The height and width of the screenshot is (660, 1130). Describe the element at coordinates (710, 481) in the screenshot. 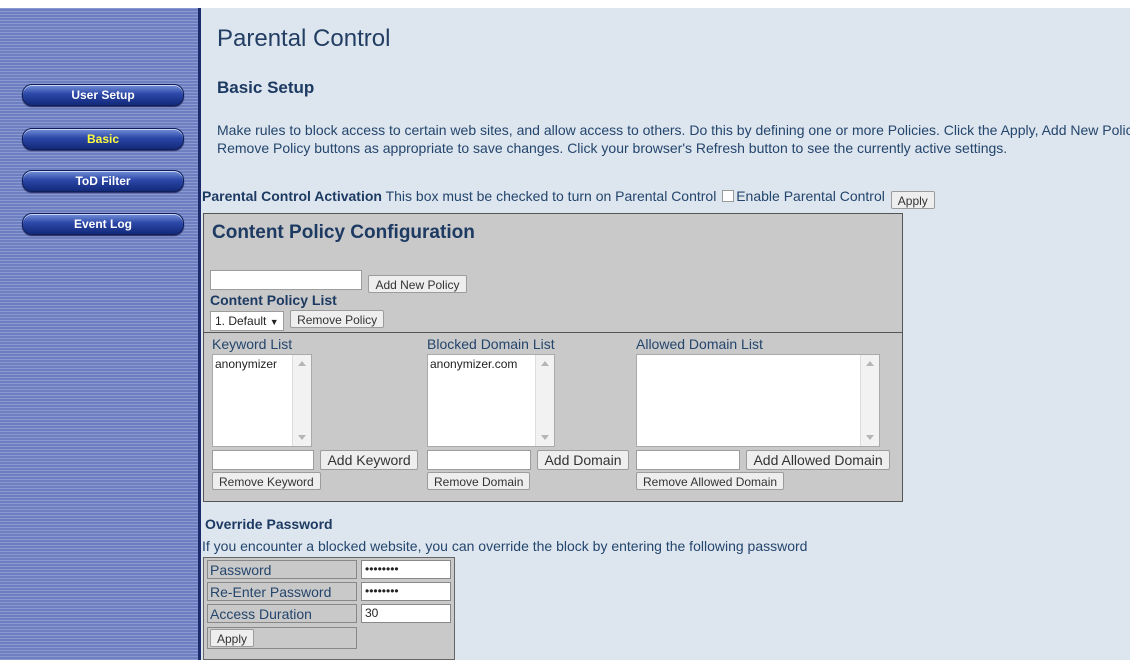

I see `remove-allowed-domain-button: Remove Allowed Domain` at that location.